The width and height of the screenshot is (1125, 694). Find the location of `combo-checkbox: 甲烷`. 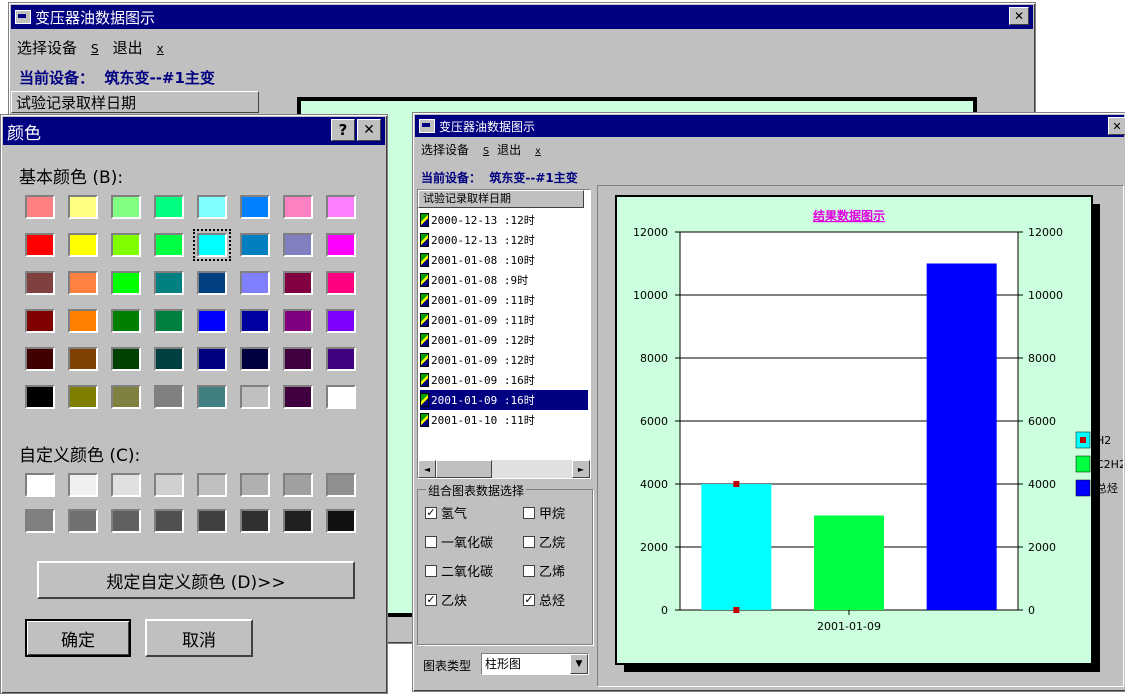

combo-checkbox: 甲烷 is located at coordinates (544, 512).